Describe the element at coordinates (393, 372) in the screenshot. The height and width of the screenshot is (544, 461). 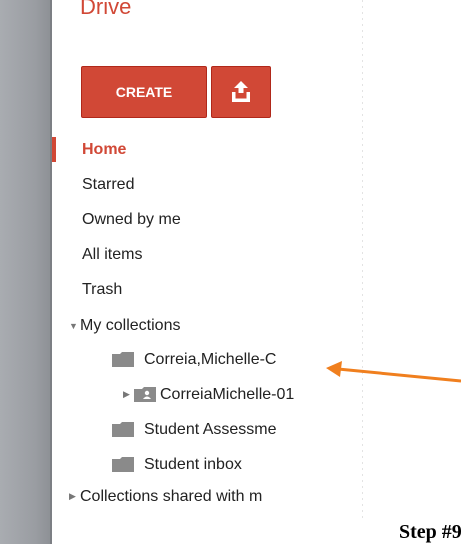
I see `annotation-arrow` at that location.